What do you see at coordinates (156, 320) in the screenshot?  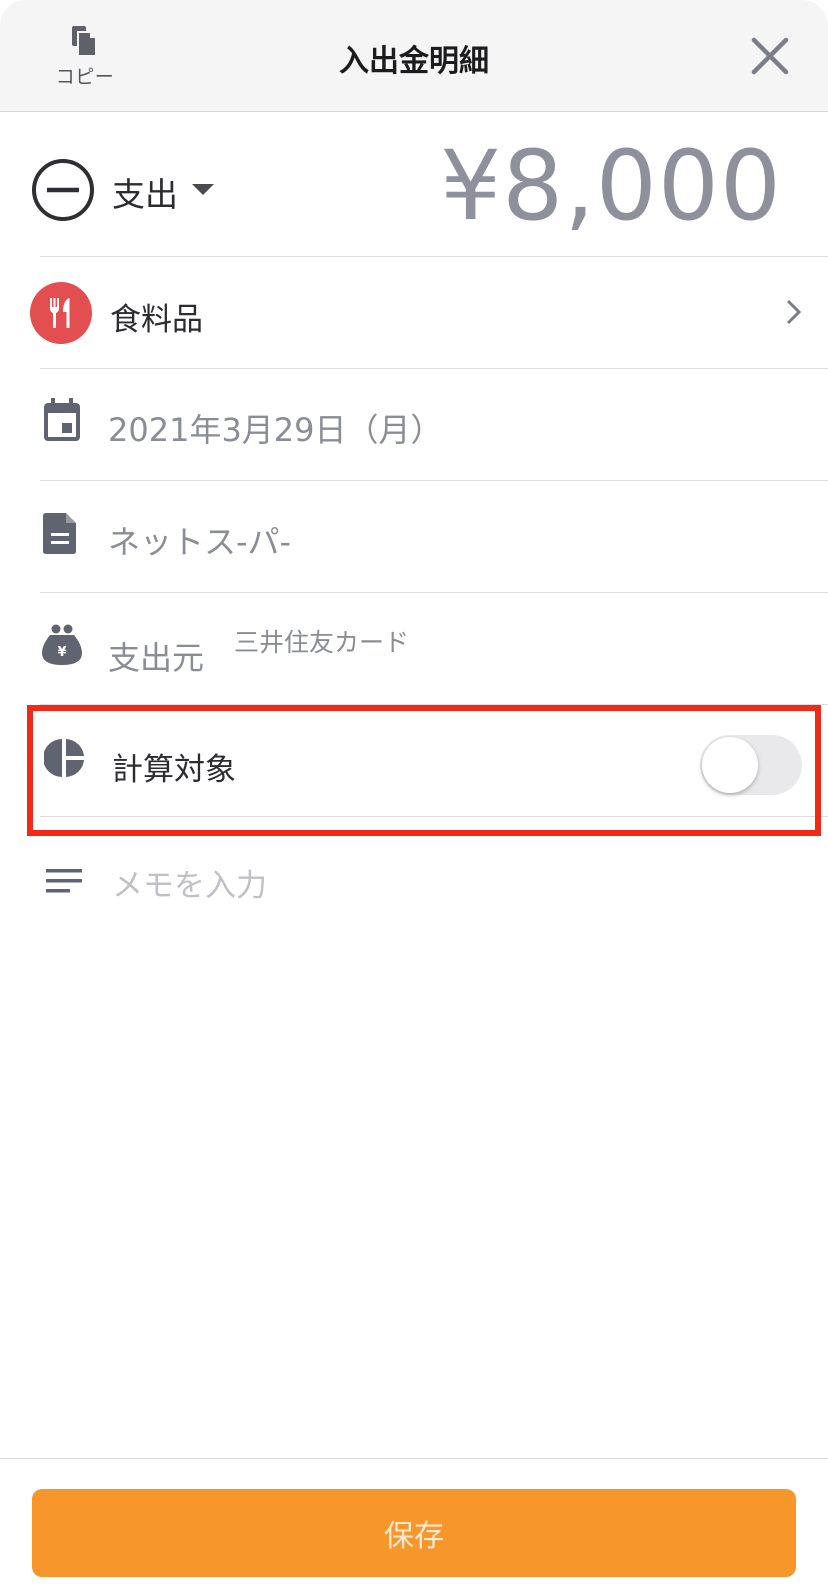 I see `category-label: 食料品` at bounding box center [156, 320].